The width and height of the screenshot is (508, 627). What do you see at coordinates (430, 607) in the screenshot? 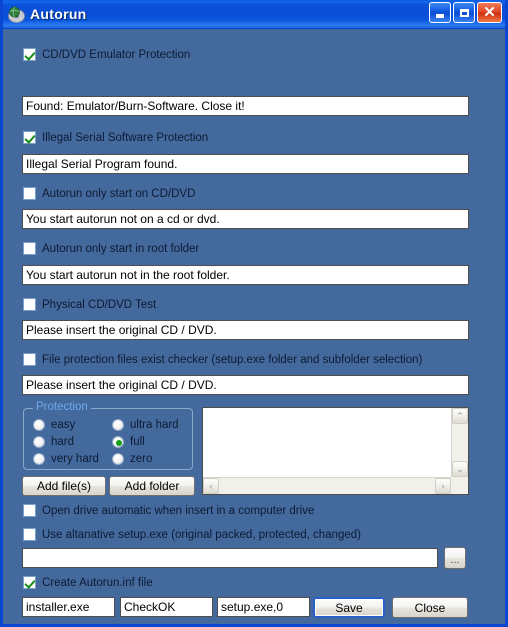
I see `close-button-bottom: Close` at bounding box center [430, 607].